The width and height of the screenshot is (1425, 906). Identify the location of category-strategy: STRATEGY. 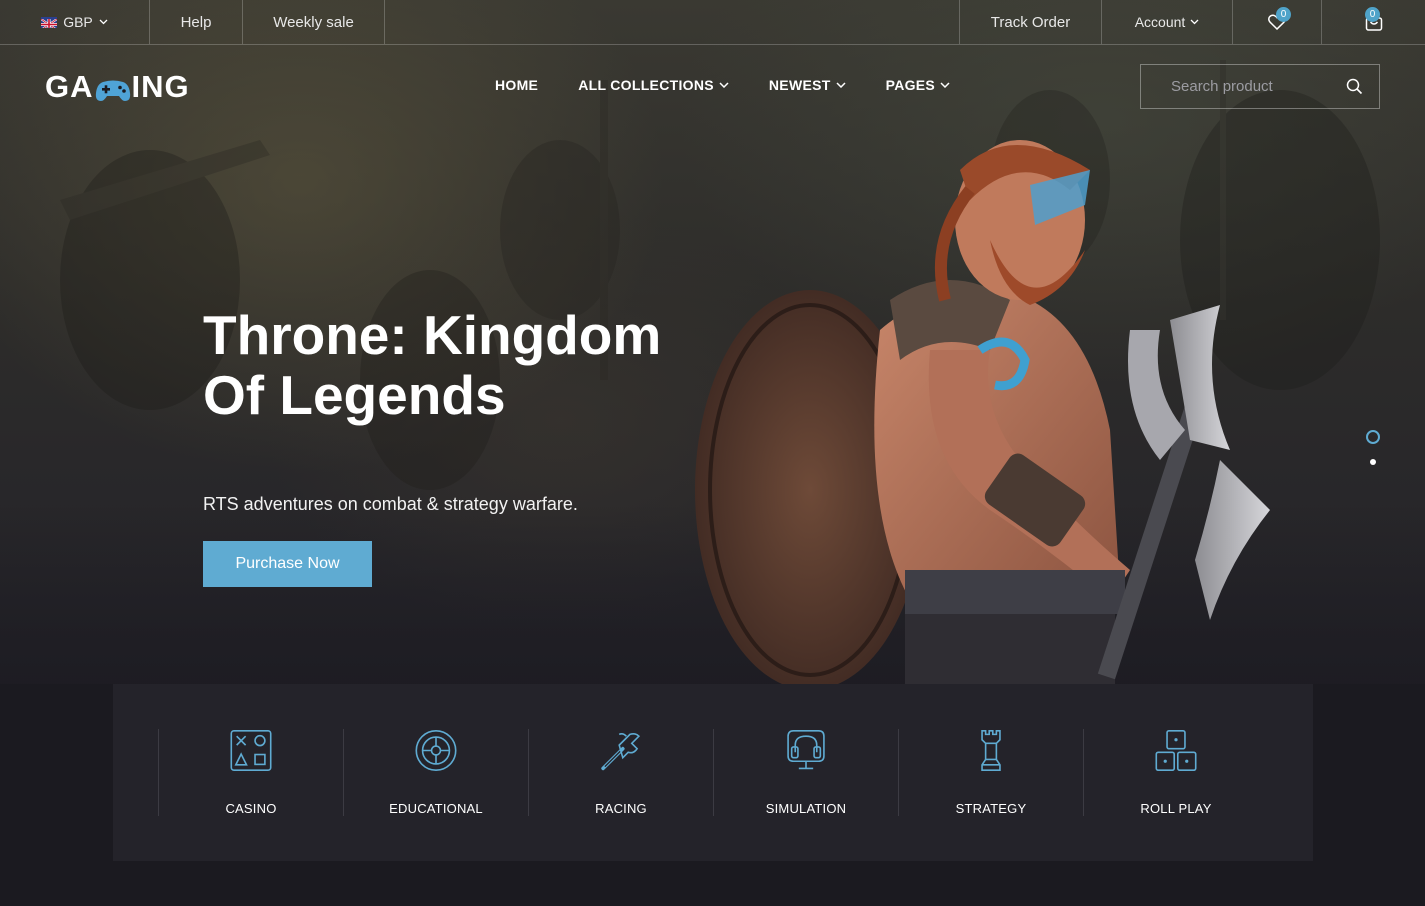
(990, 772).